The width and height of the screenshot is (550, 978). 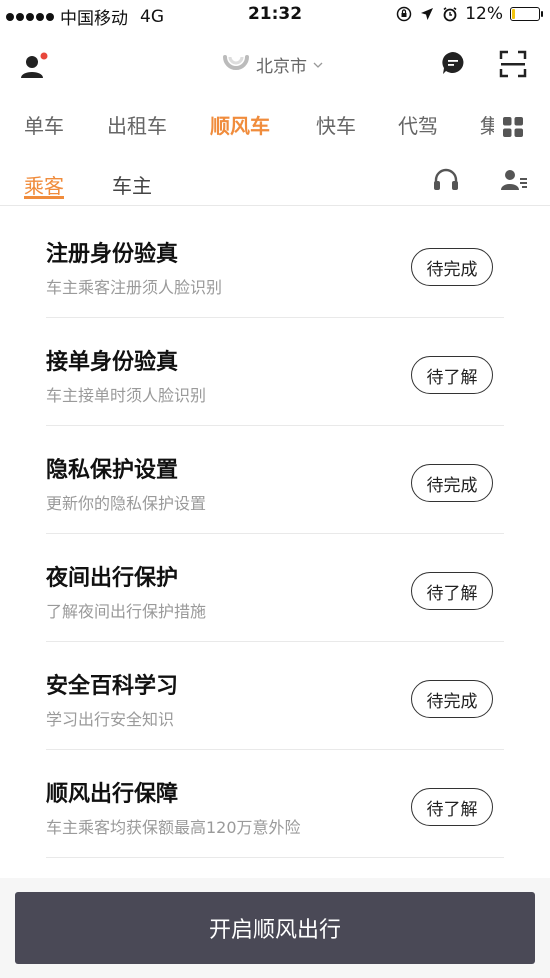 What do you see at coordinates (318, 65) in the screenshot?
I see `chevron-down-icon` at bounding box center [318, 65].